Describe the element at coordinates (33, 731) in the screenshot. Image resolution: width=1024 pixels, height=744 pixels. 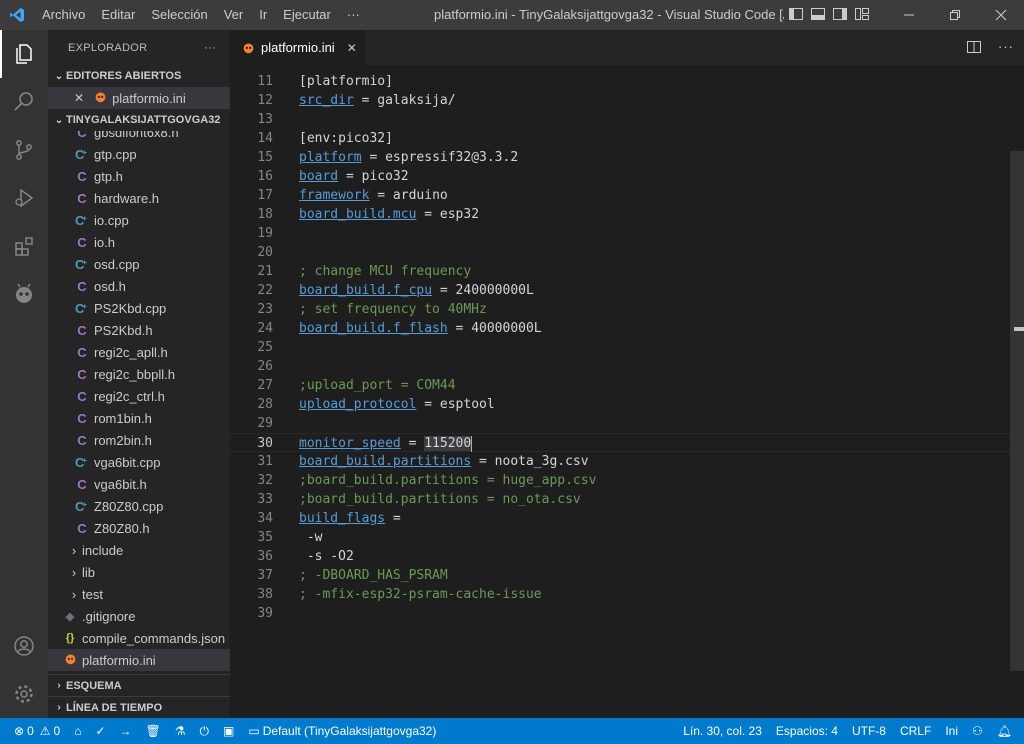
I see `problems-indicator: ⊗ 0 ⚠ 0` at that location.